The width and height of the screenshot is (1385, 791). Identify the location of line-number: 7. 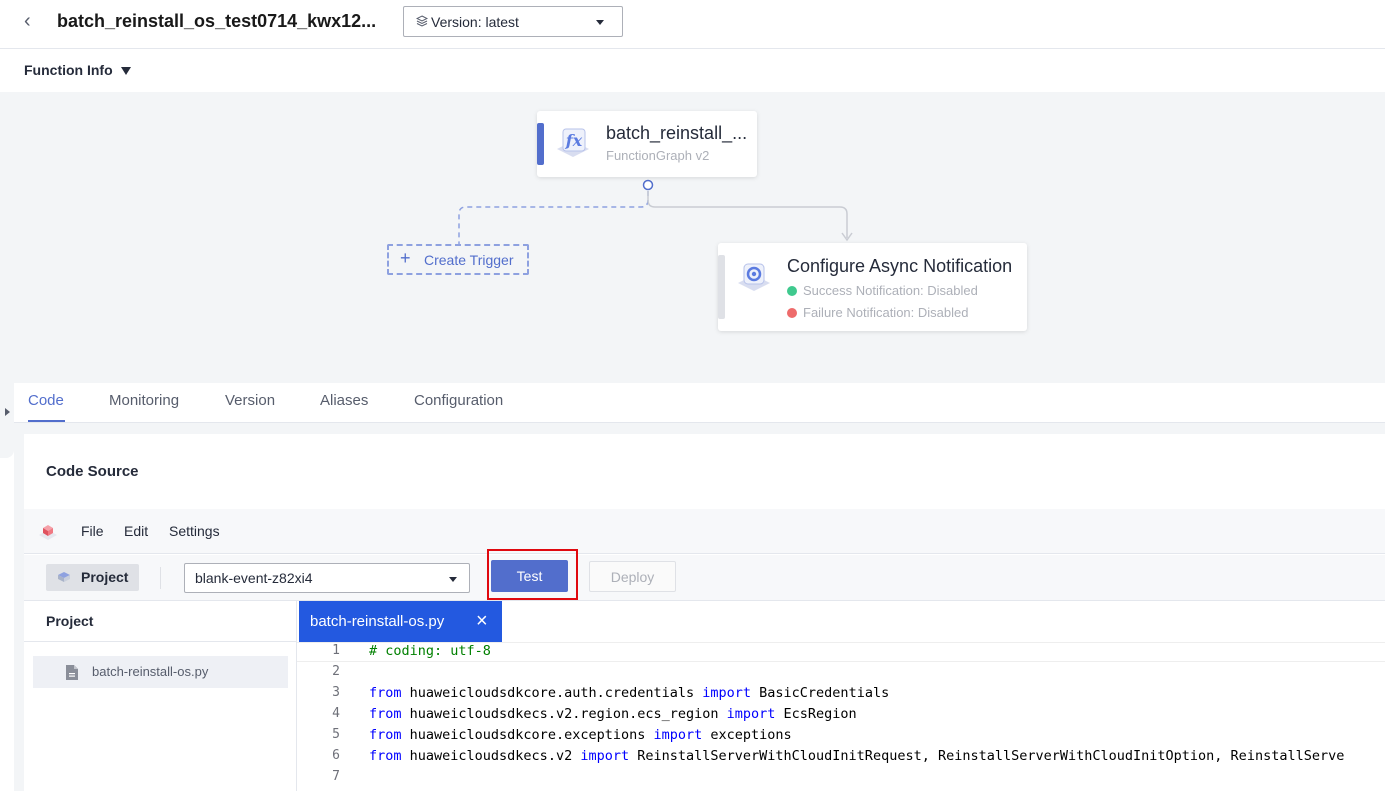
(336, 776).